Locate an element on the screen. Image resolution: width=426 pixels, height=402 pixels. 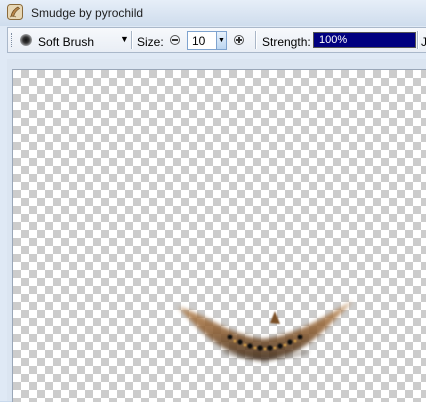
window-title: Smudge by pyrochild is located at coordinates (87, 13).